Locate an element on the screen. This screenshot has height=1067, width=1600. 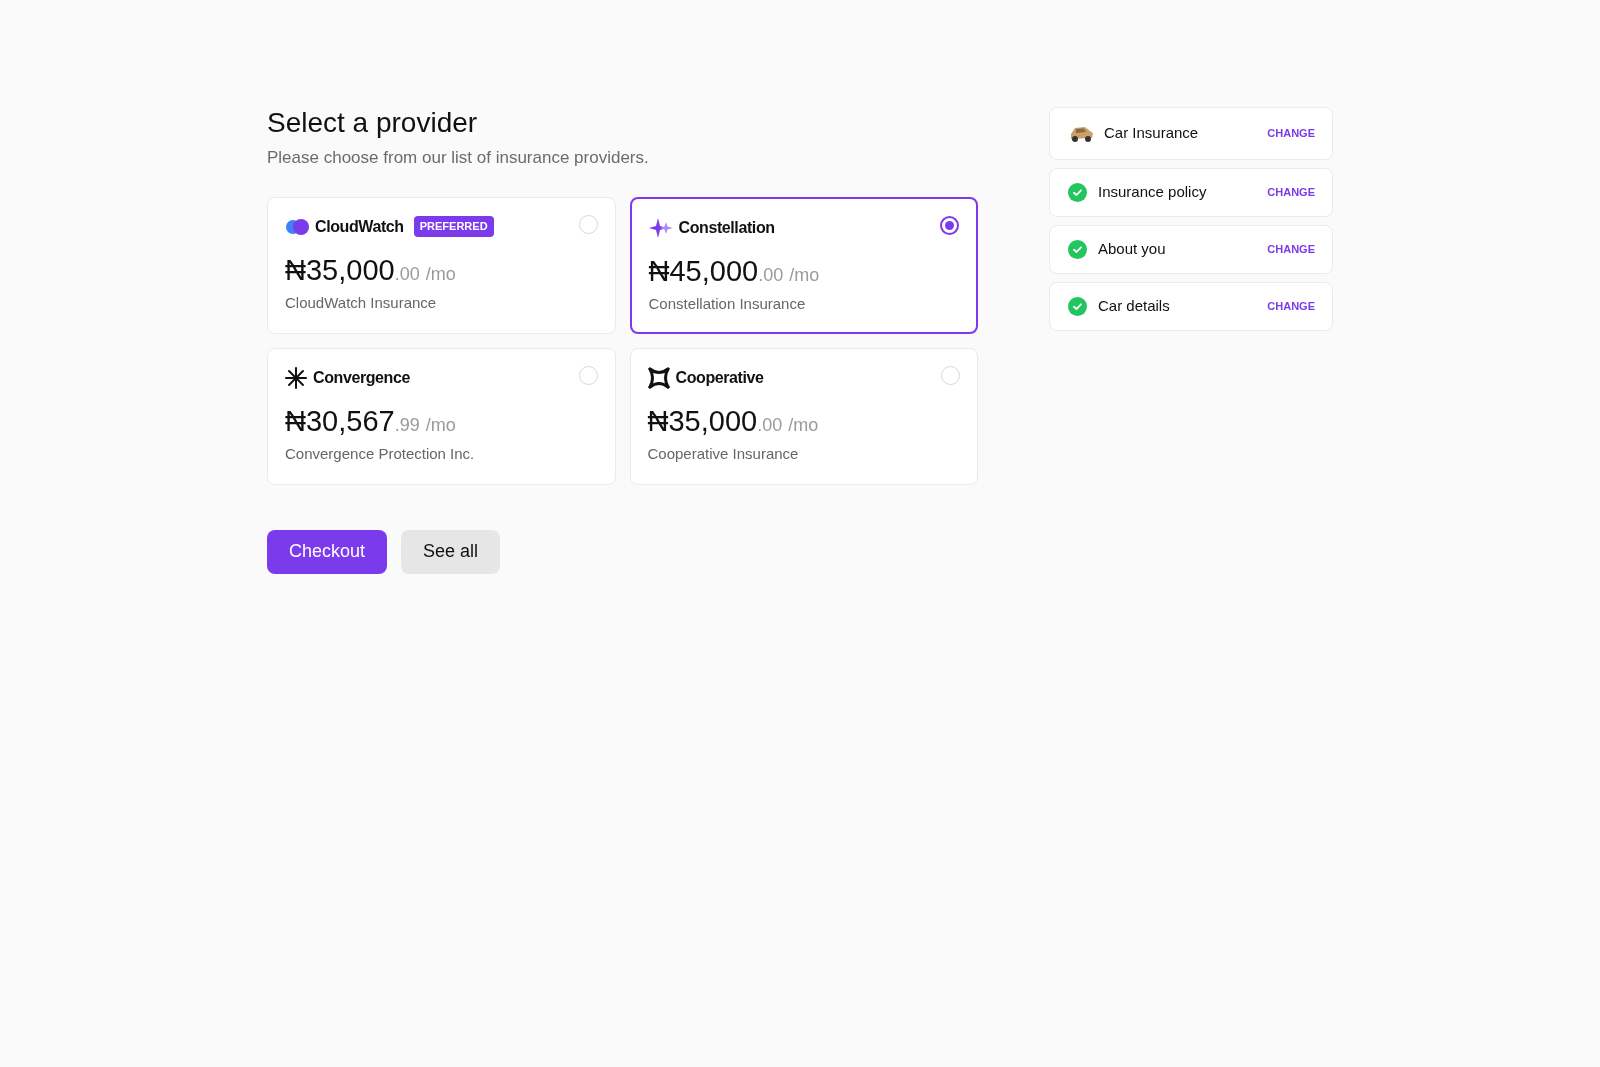
overlapping-circles-icon is located at coordinates (297, 226).